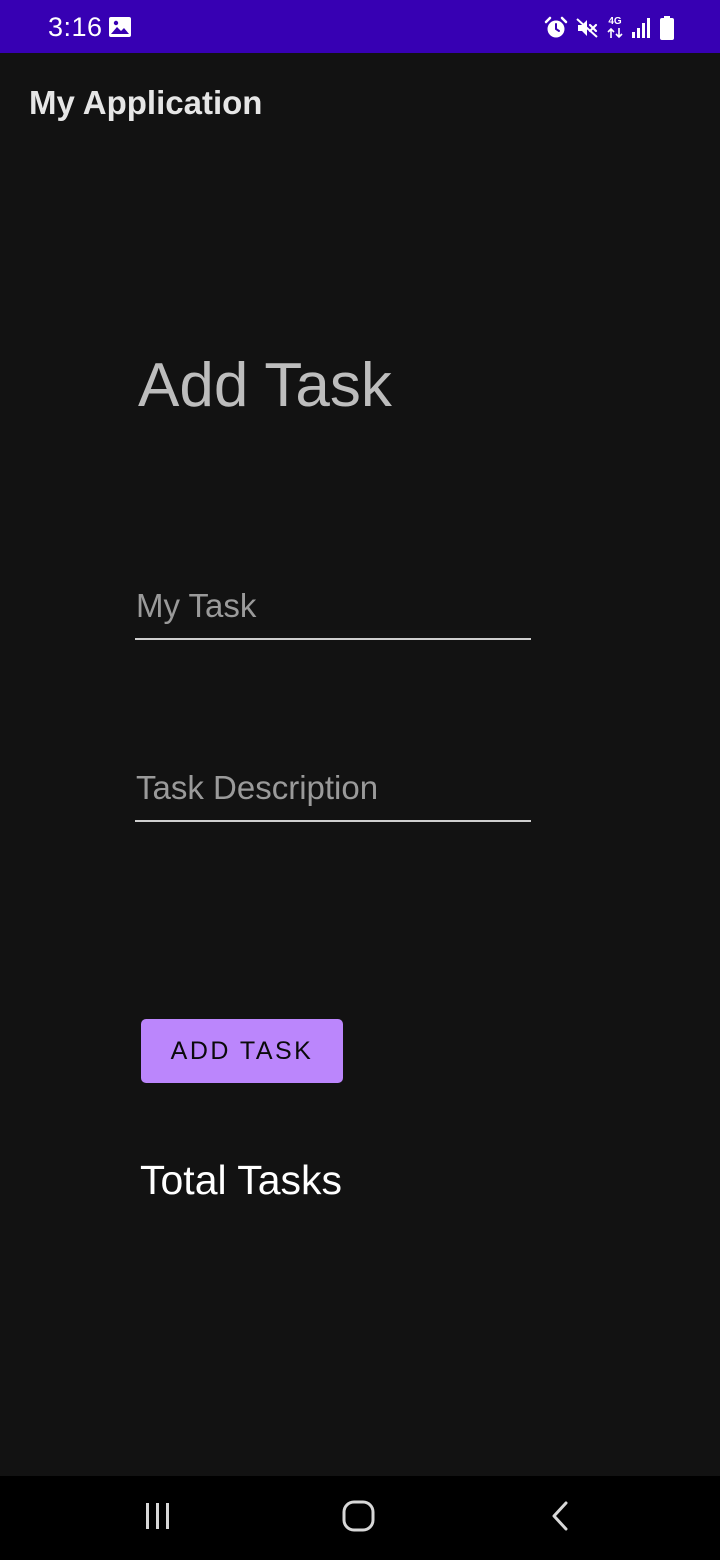 The width and height of the screenshot is (720, 1560). I want to click on recents-button, so click(158, 1518).